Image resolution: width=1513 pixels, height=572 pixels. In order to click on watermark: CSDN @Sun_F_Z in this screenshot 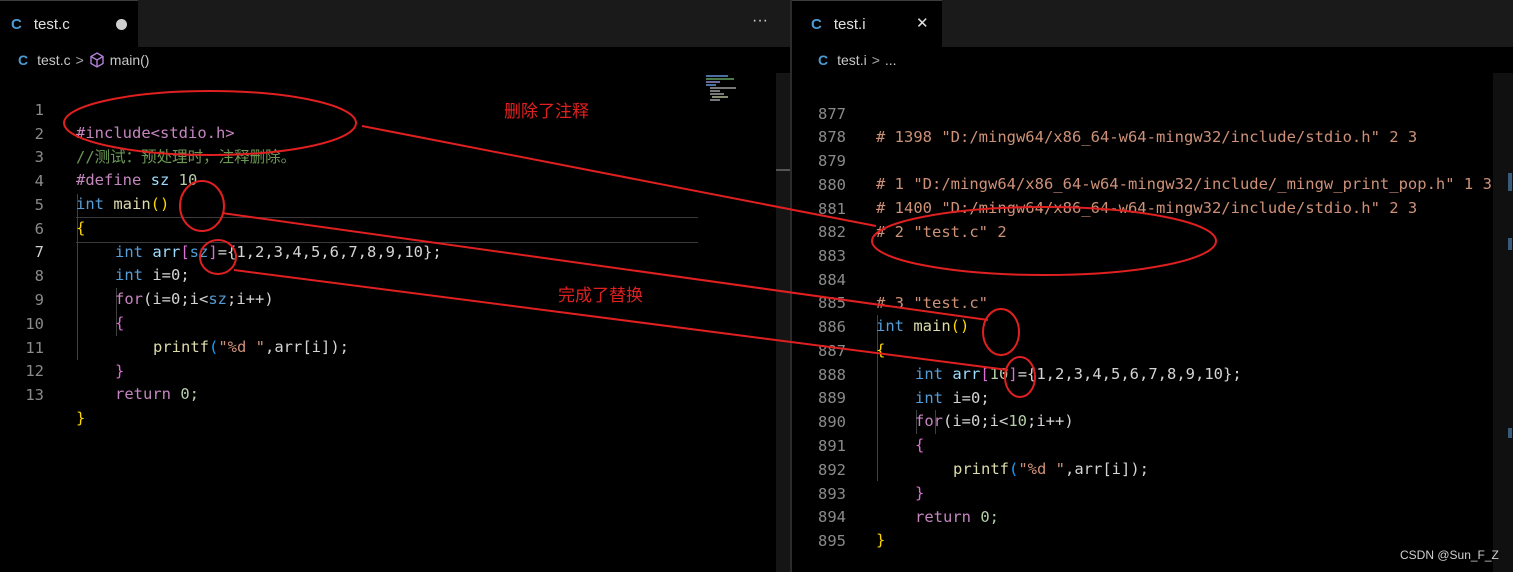, I will do `click(1449, 555)`.